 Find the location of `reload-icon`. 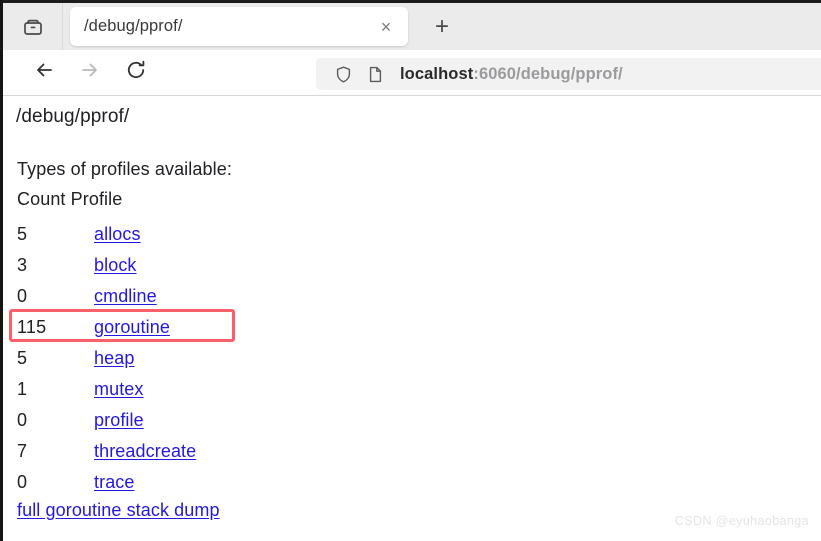

reload-icon is located at coordinates (136, 72).